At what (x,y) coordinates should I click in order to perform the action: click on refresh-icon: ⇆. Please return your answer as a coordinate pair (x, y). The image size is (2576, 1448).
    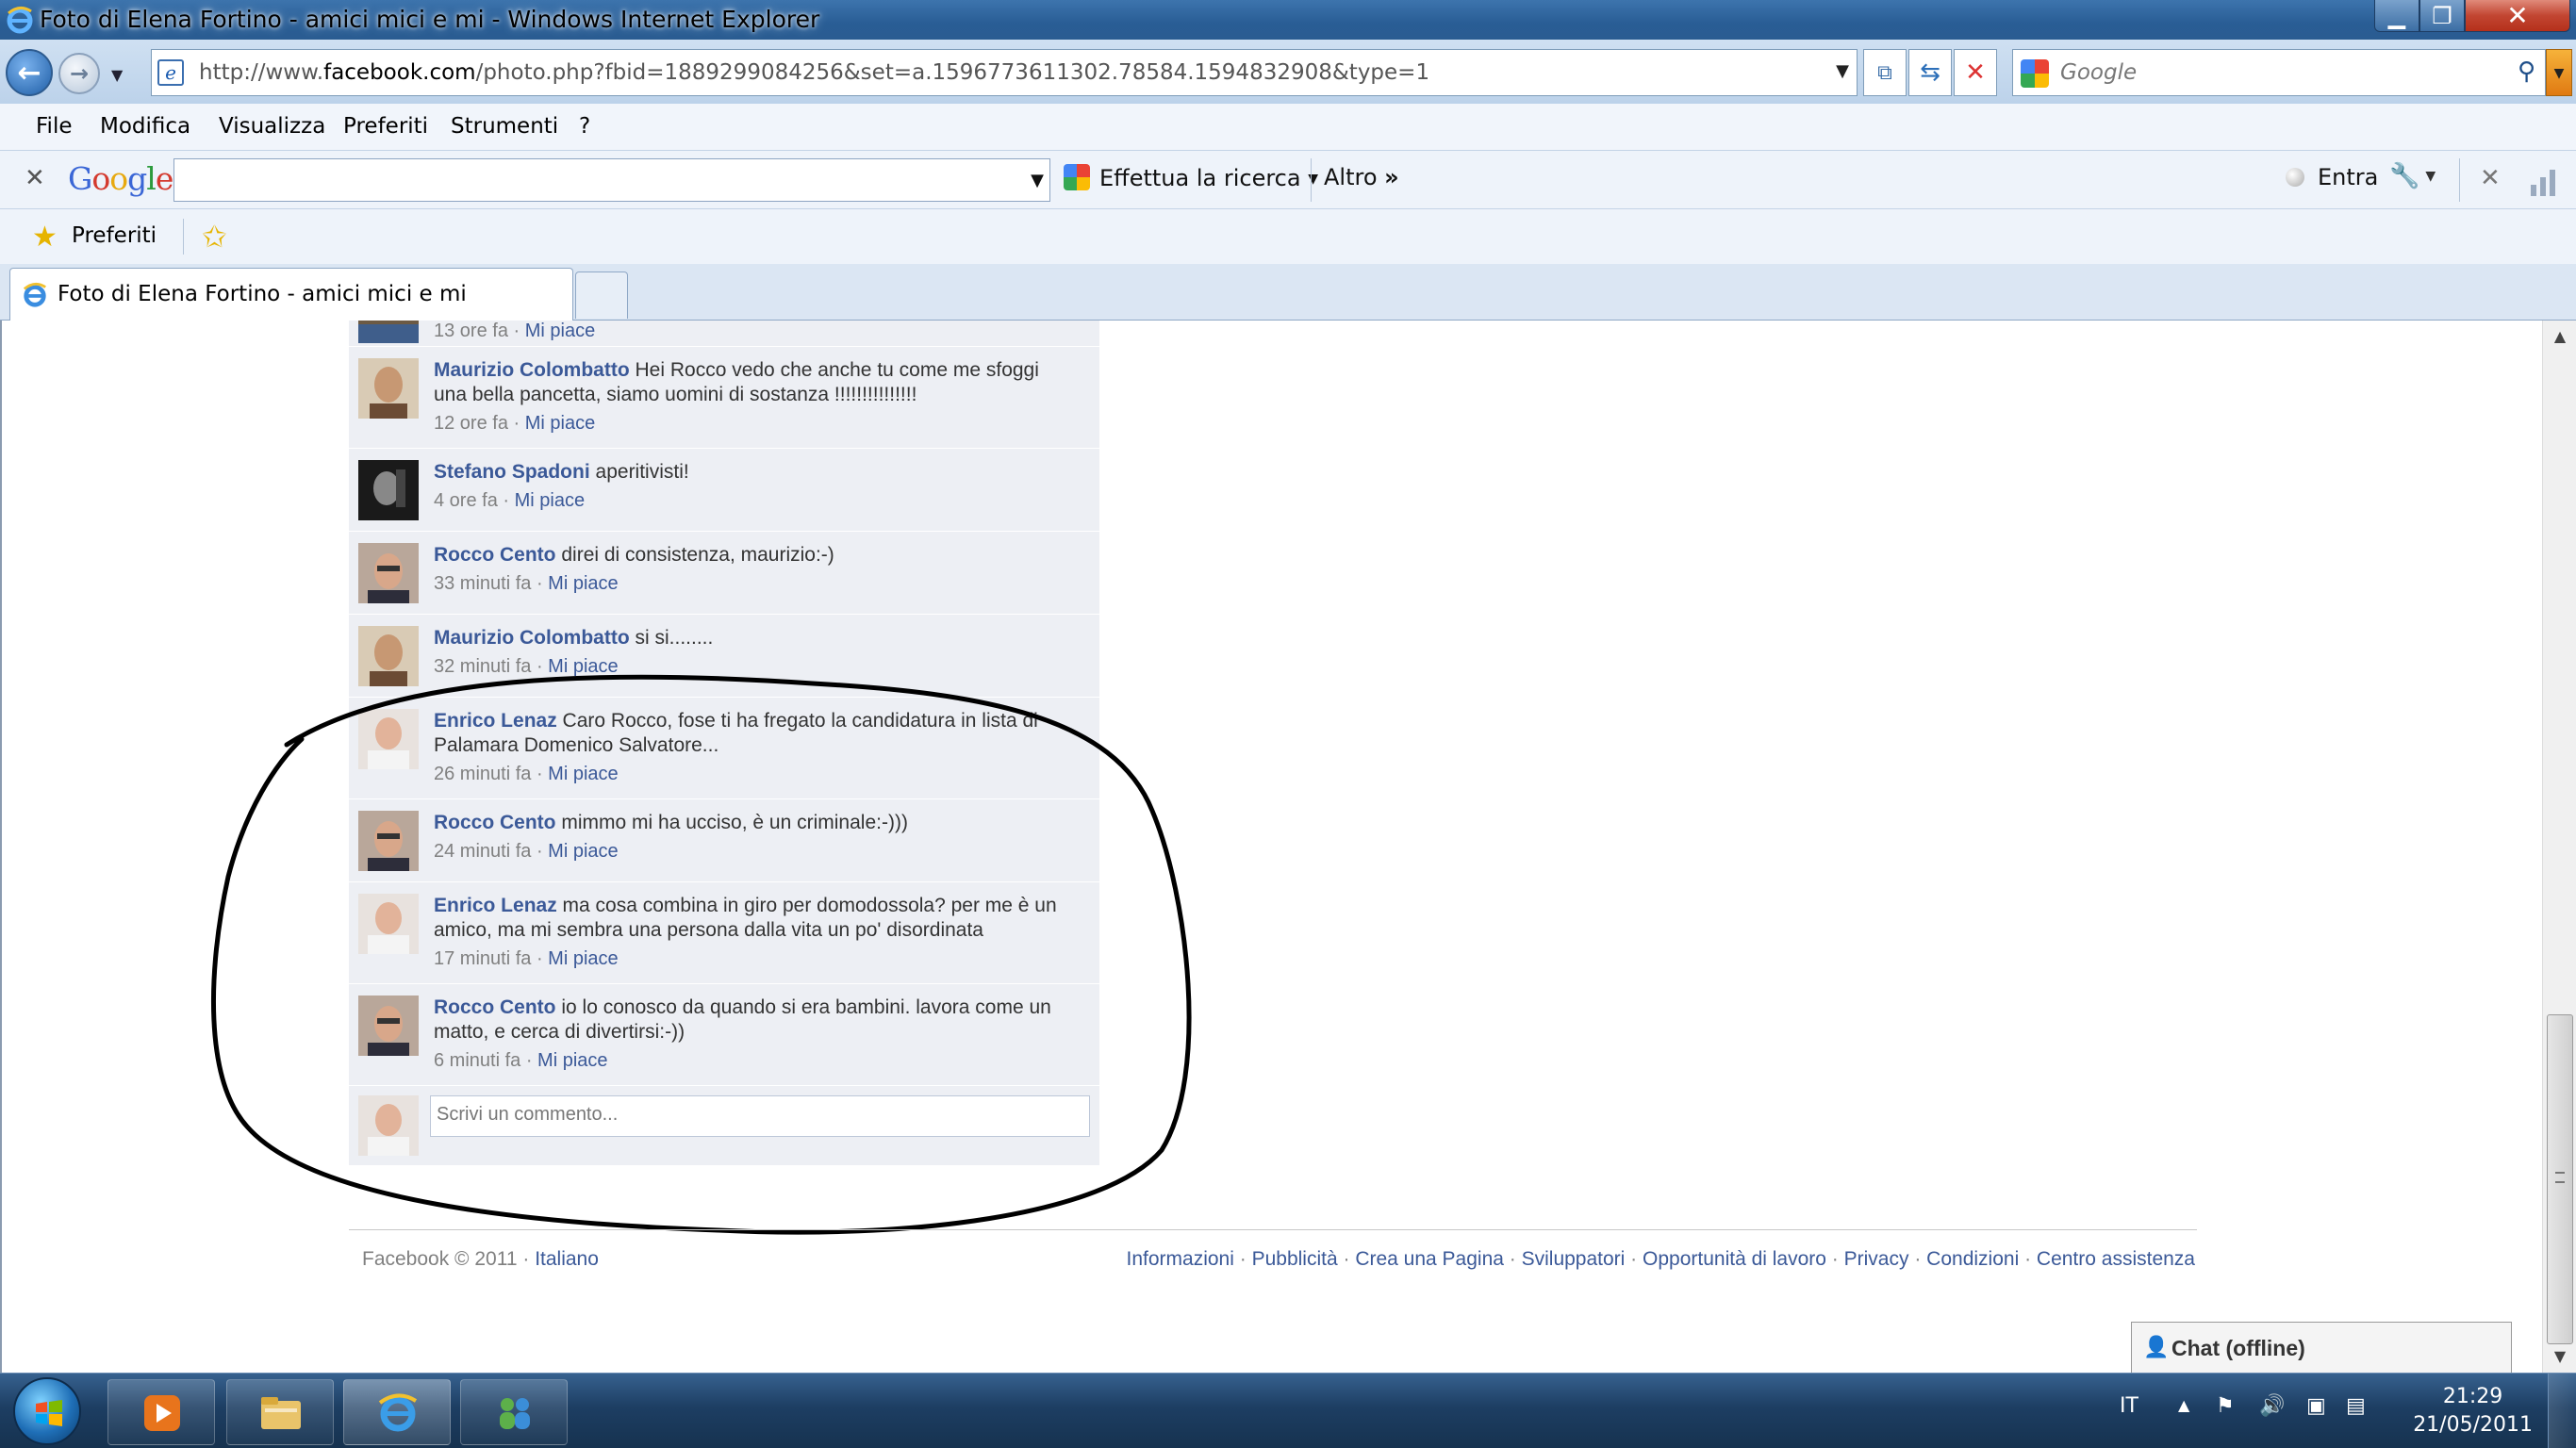
    Looking at the image, I should click on (1930, 72).